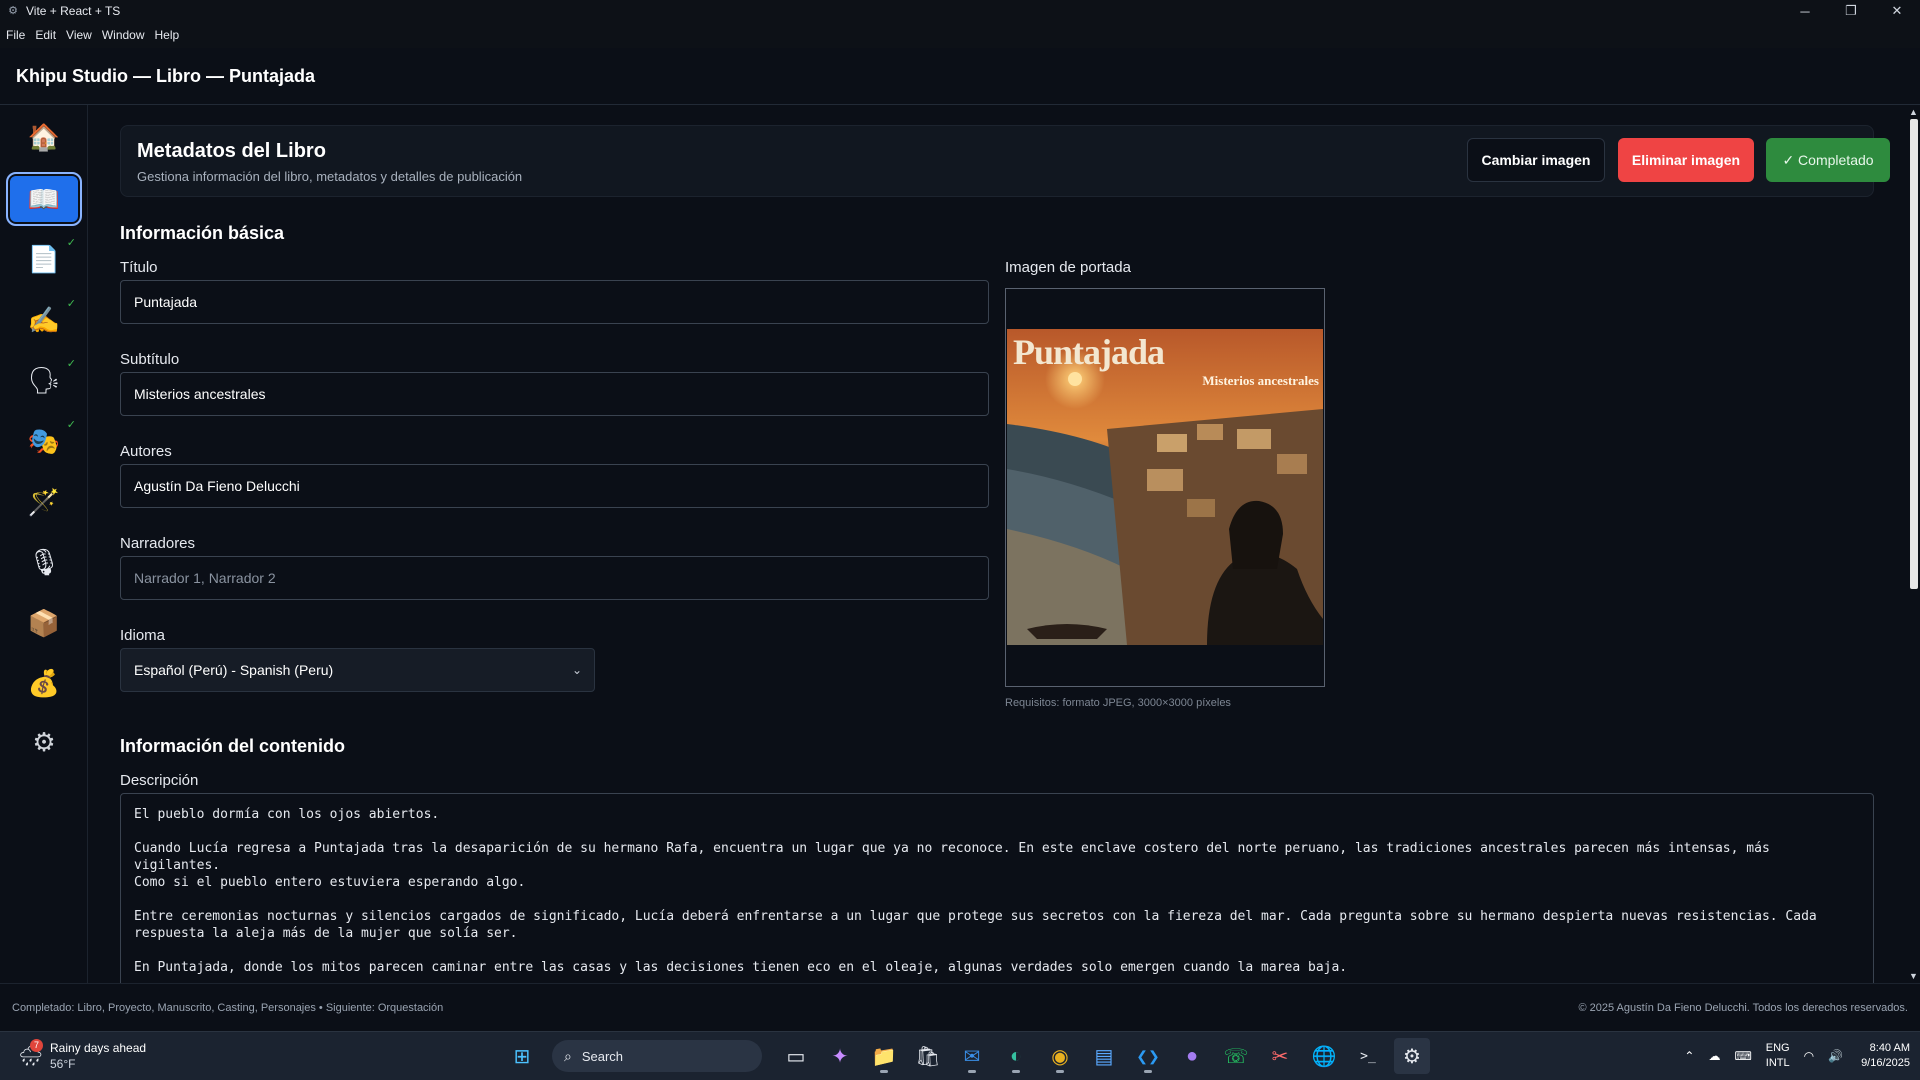 This screenshot has width=1920, height=1080. I want to click on description-paragraph: El pueblo dormía con los ojos abiertos., so click(287, 814).